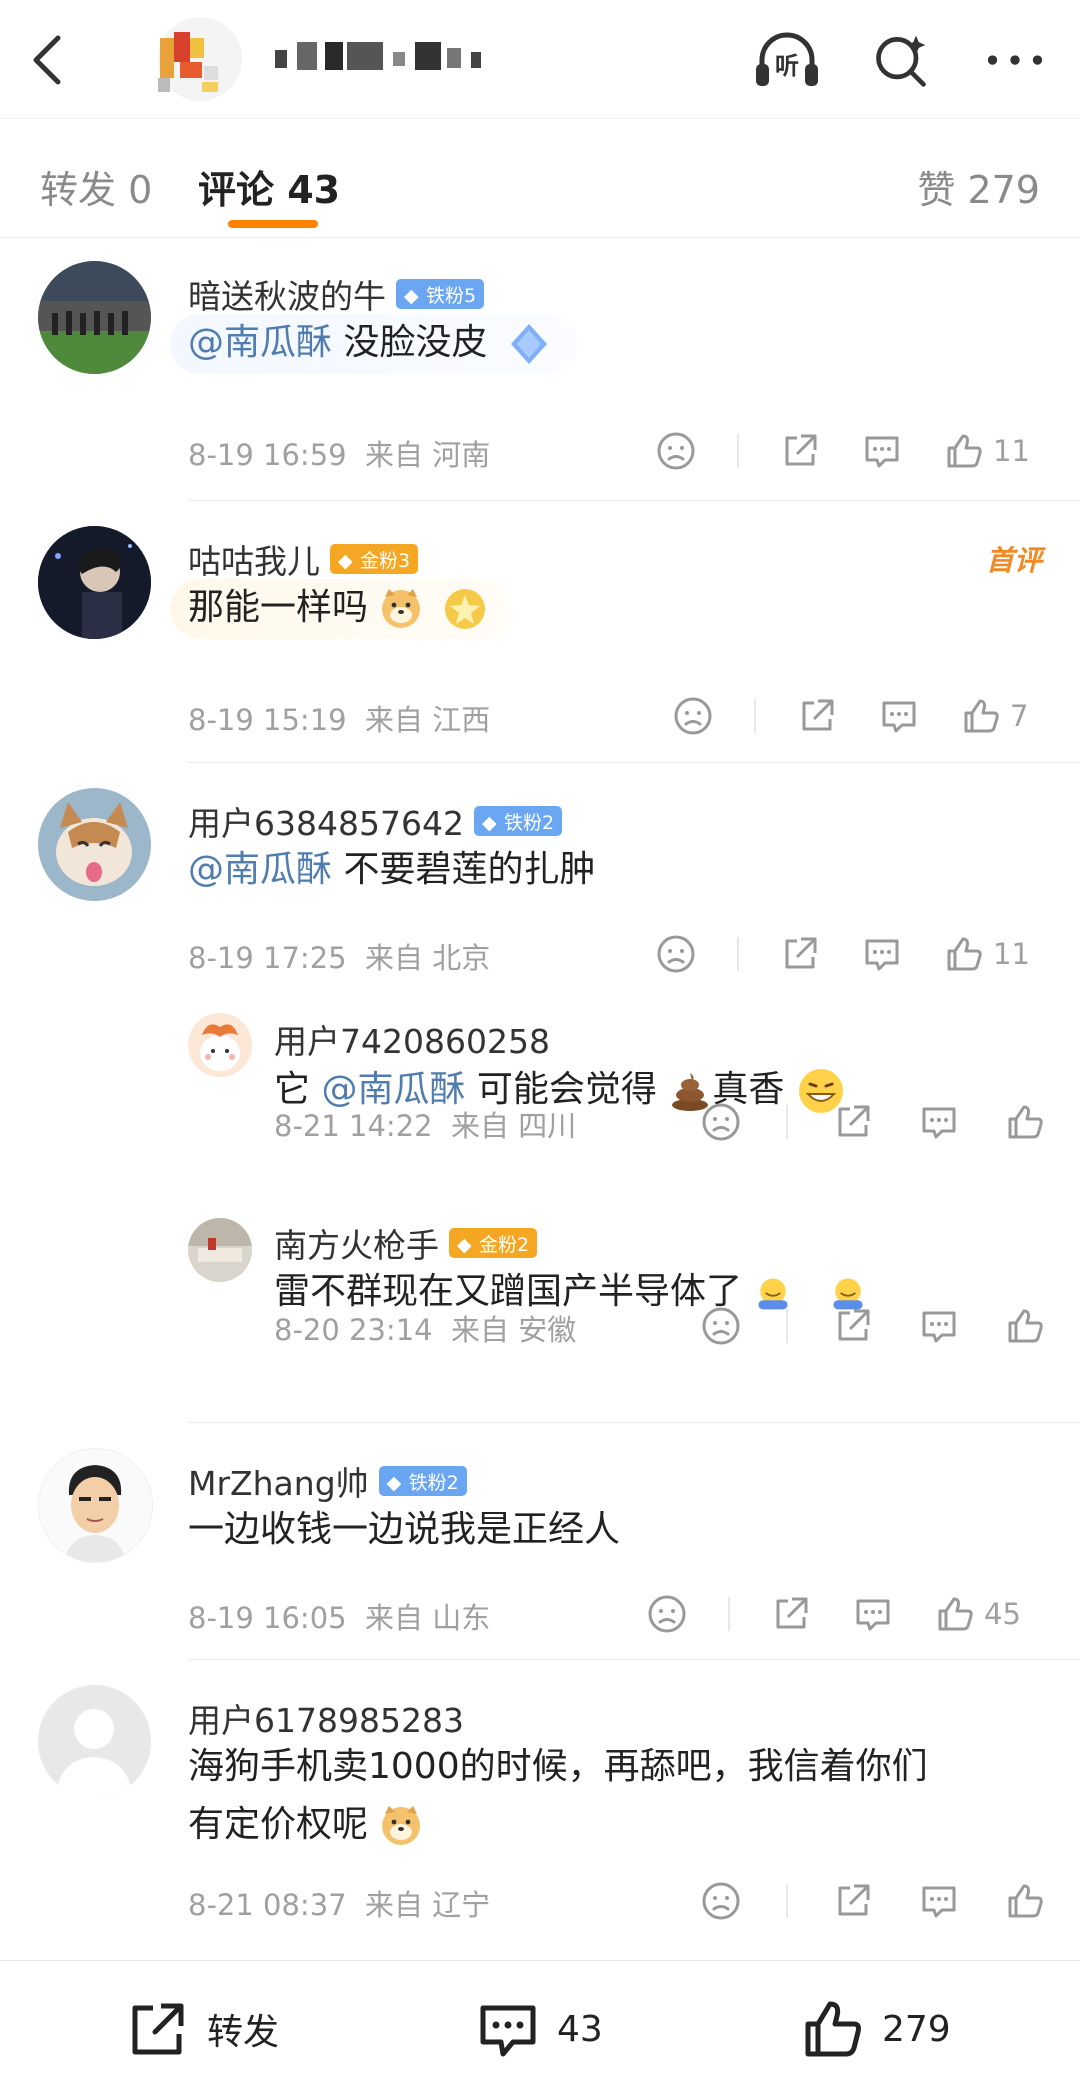  I want to click on comment-actions: 11, so click(842, 954).